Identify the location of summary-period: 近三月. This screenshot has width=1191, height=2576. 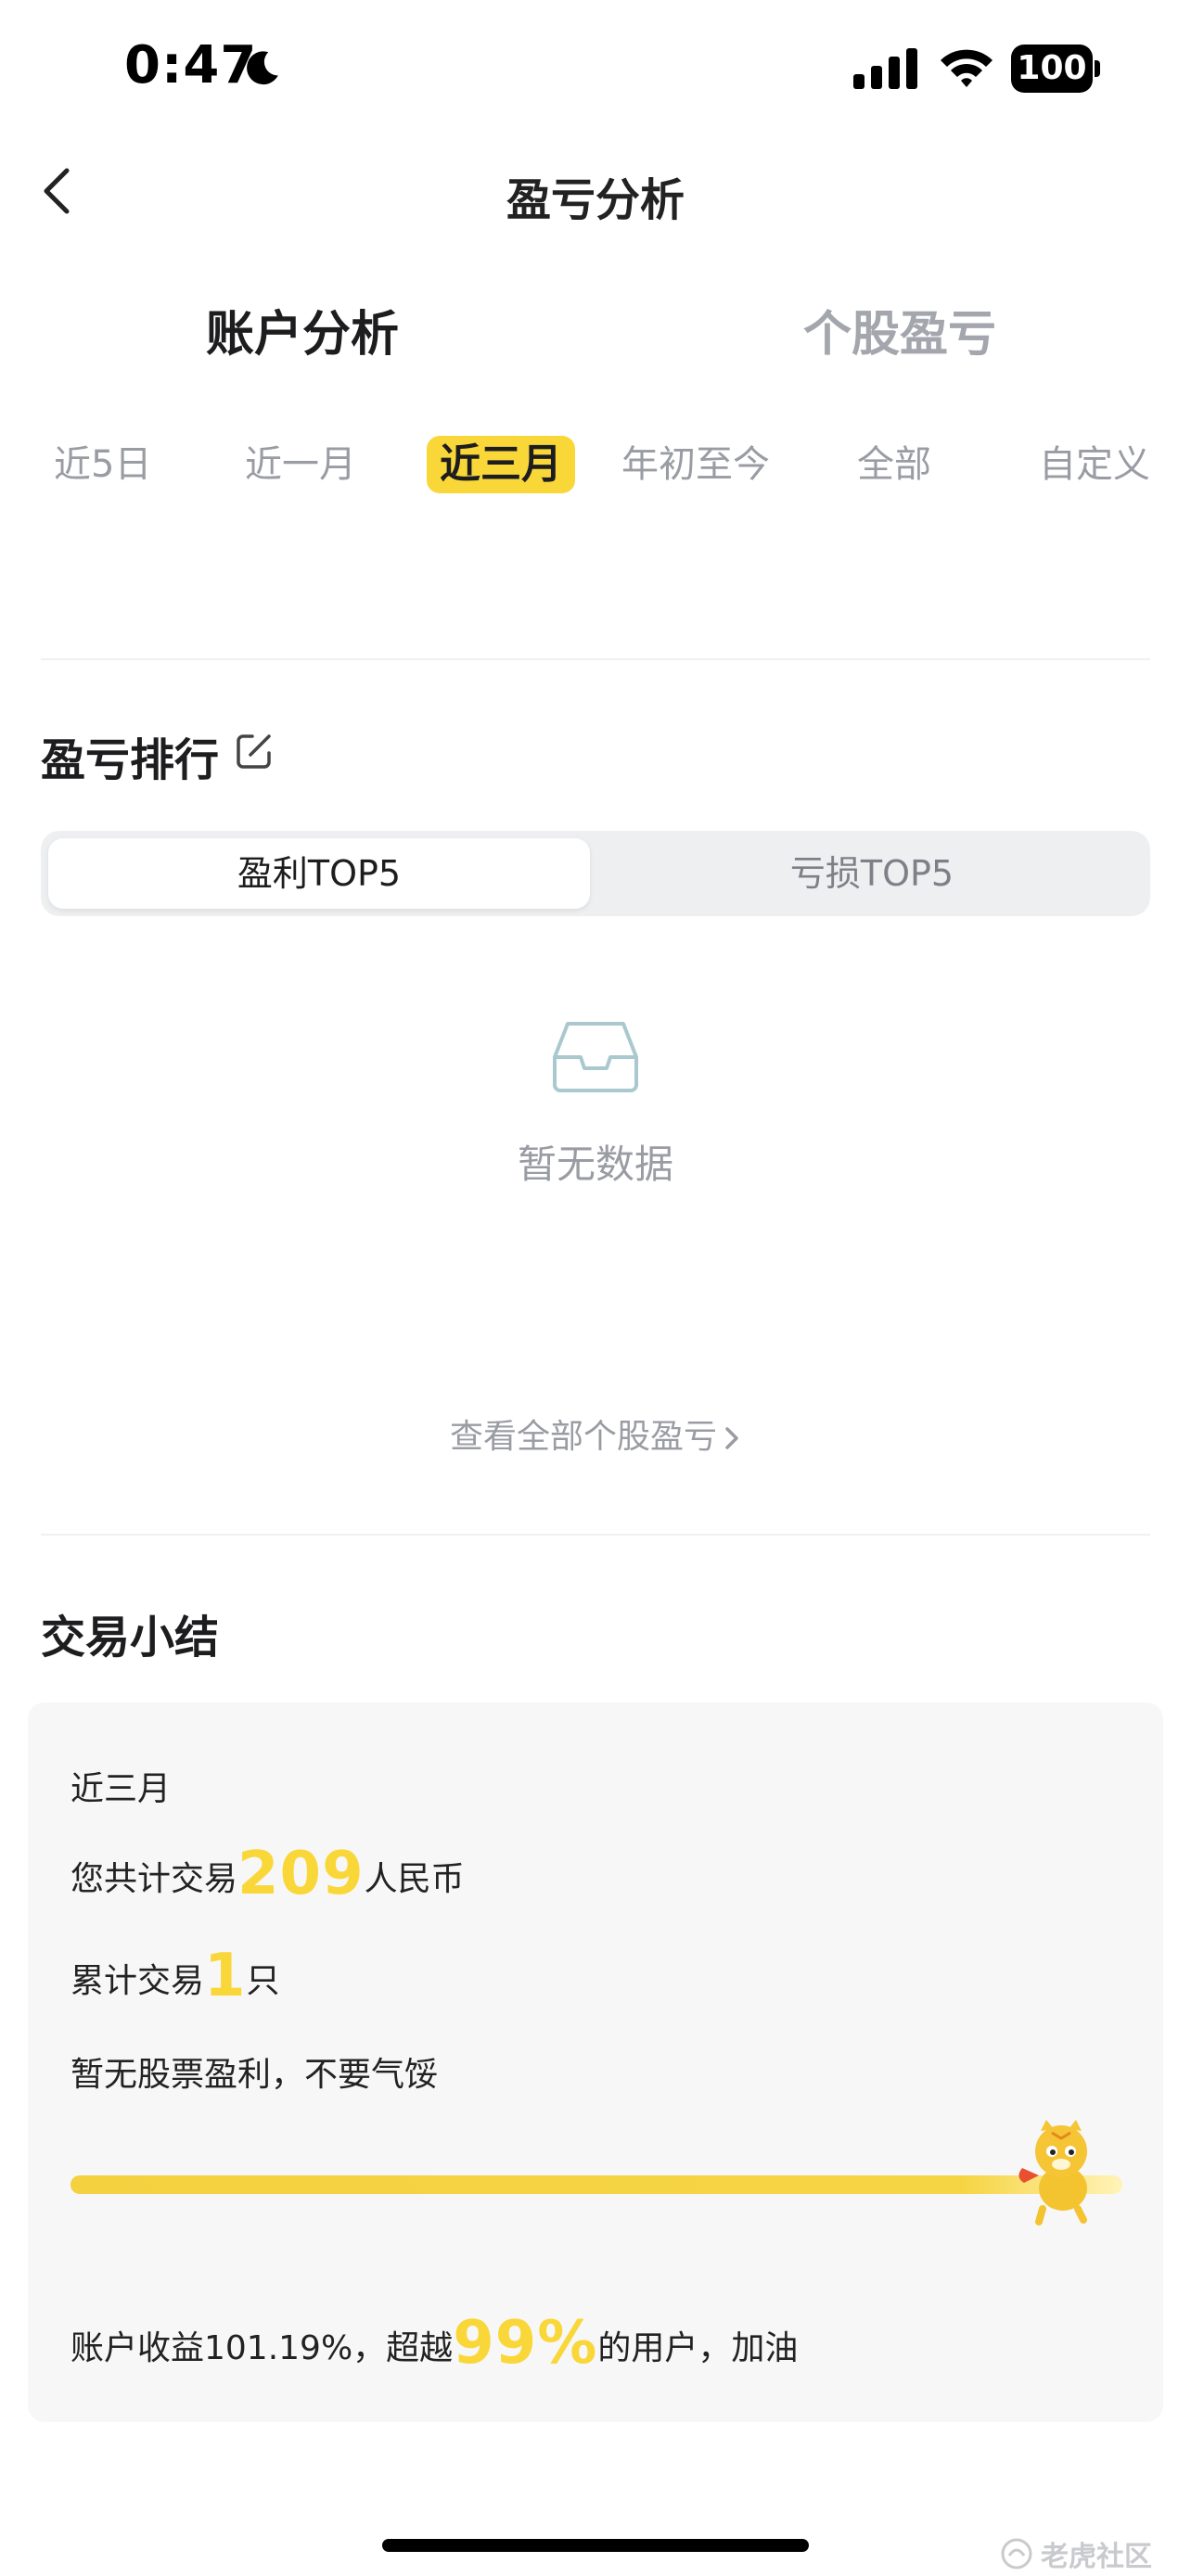
(121, 1789).